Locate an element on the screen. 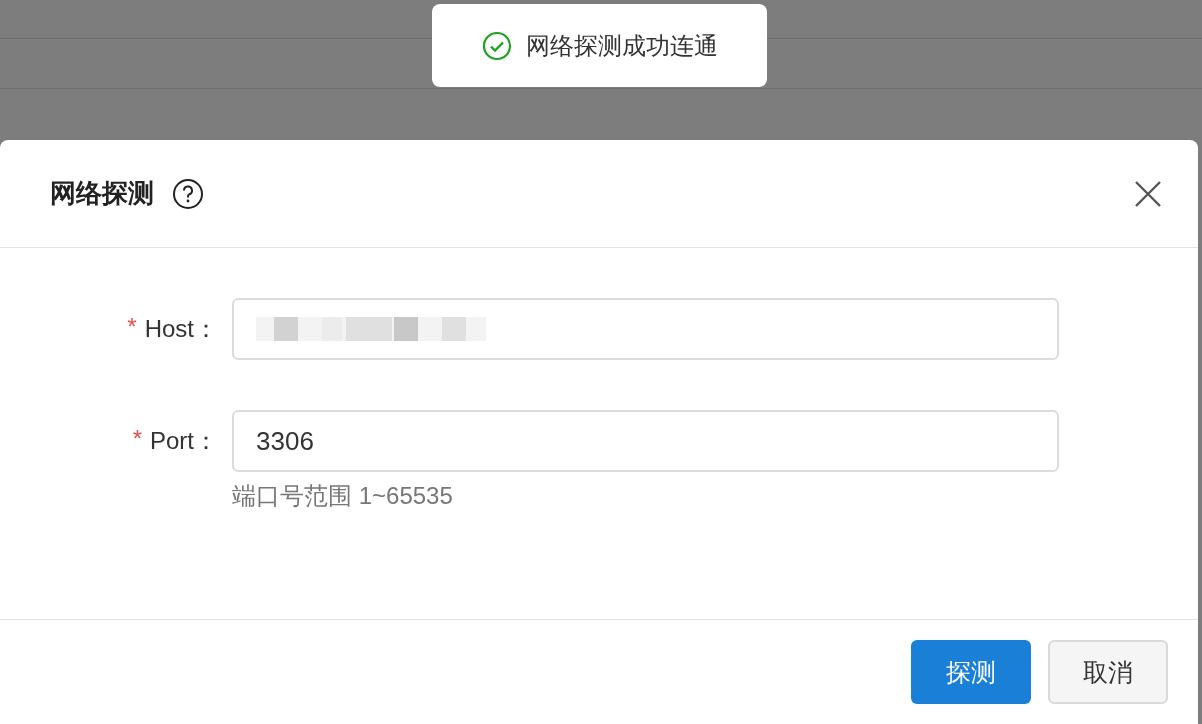  input-value: 3306 is located at coordinates (285, 441).